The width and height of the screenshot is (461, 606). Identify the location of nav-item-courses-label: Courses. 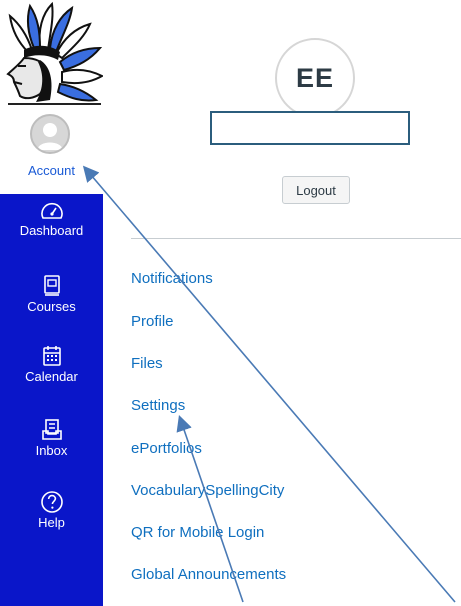
(51, 306).